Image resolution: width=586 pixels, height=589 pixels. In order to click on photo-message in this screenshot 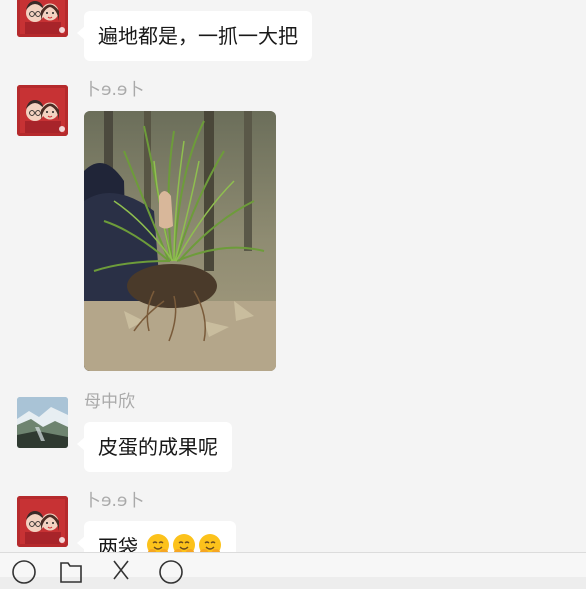, I will do `click(180, 241)`.